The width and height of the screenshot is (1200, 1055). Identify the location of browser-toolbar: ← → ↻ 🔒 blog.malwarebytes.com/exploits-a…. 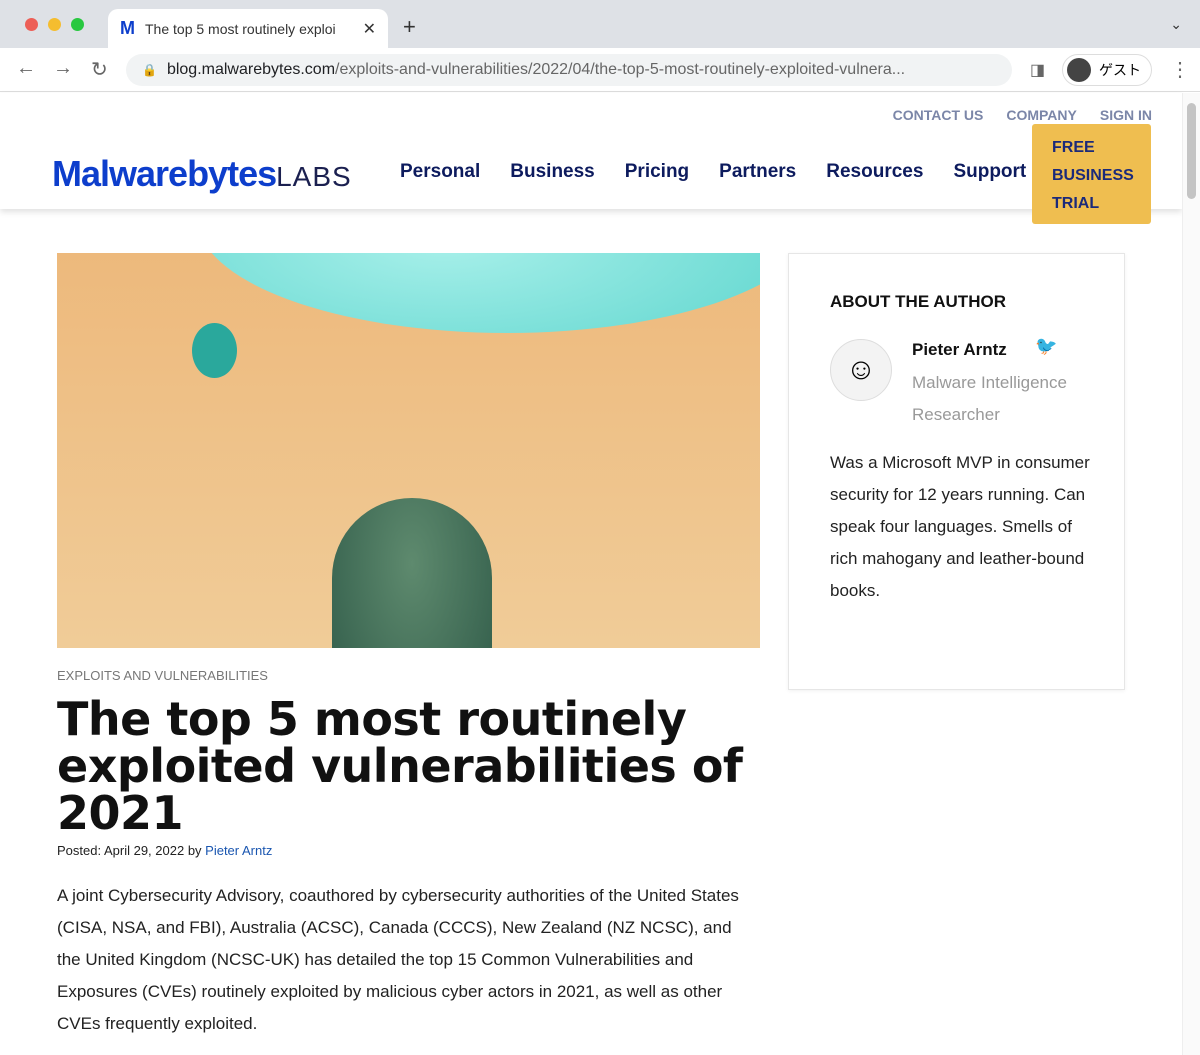
(600, 70).